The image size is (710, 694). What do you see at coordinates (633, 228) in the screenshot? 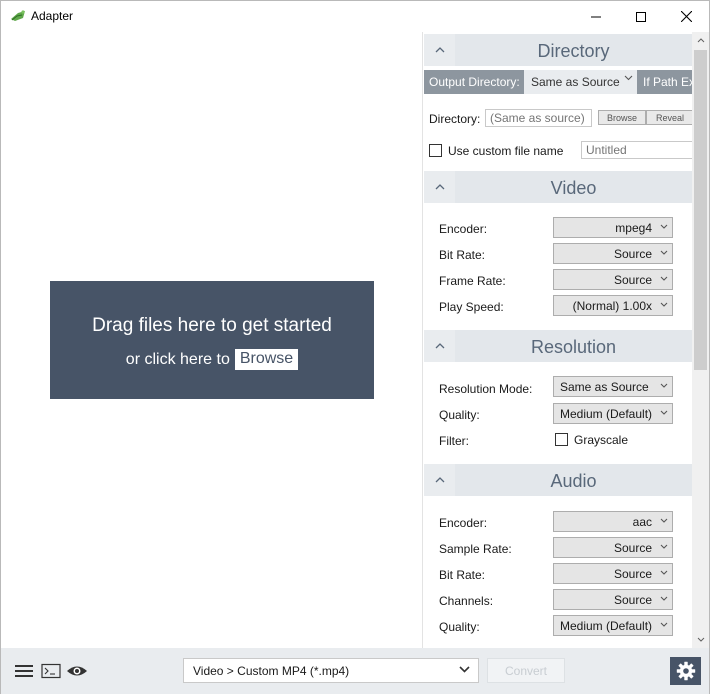
I see `video-encoder-value: mpeg4` at bounding box center [633, 228].